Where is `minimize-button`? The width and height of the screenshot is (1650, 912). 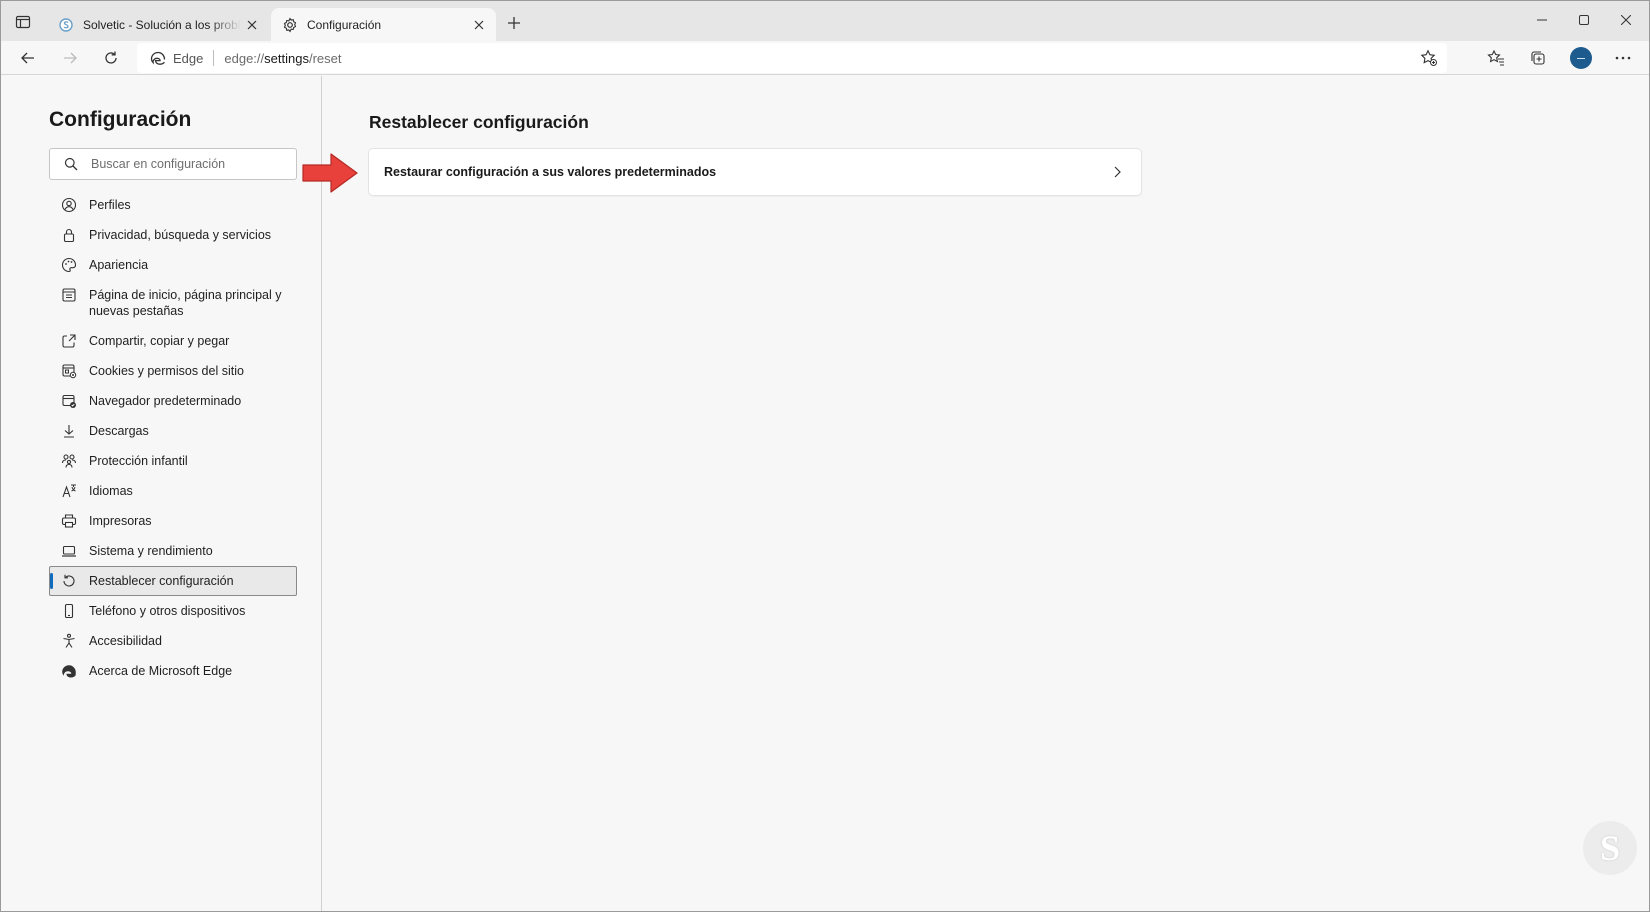 minimize-button is located at coordinates (1542, 20).